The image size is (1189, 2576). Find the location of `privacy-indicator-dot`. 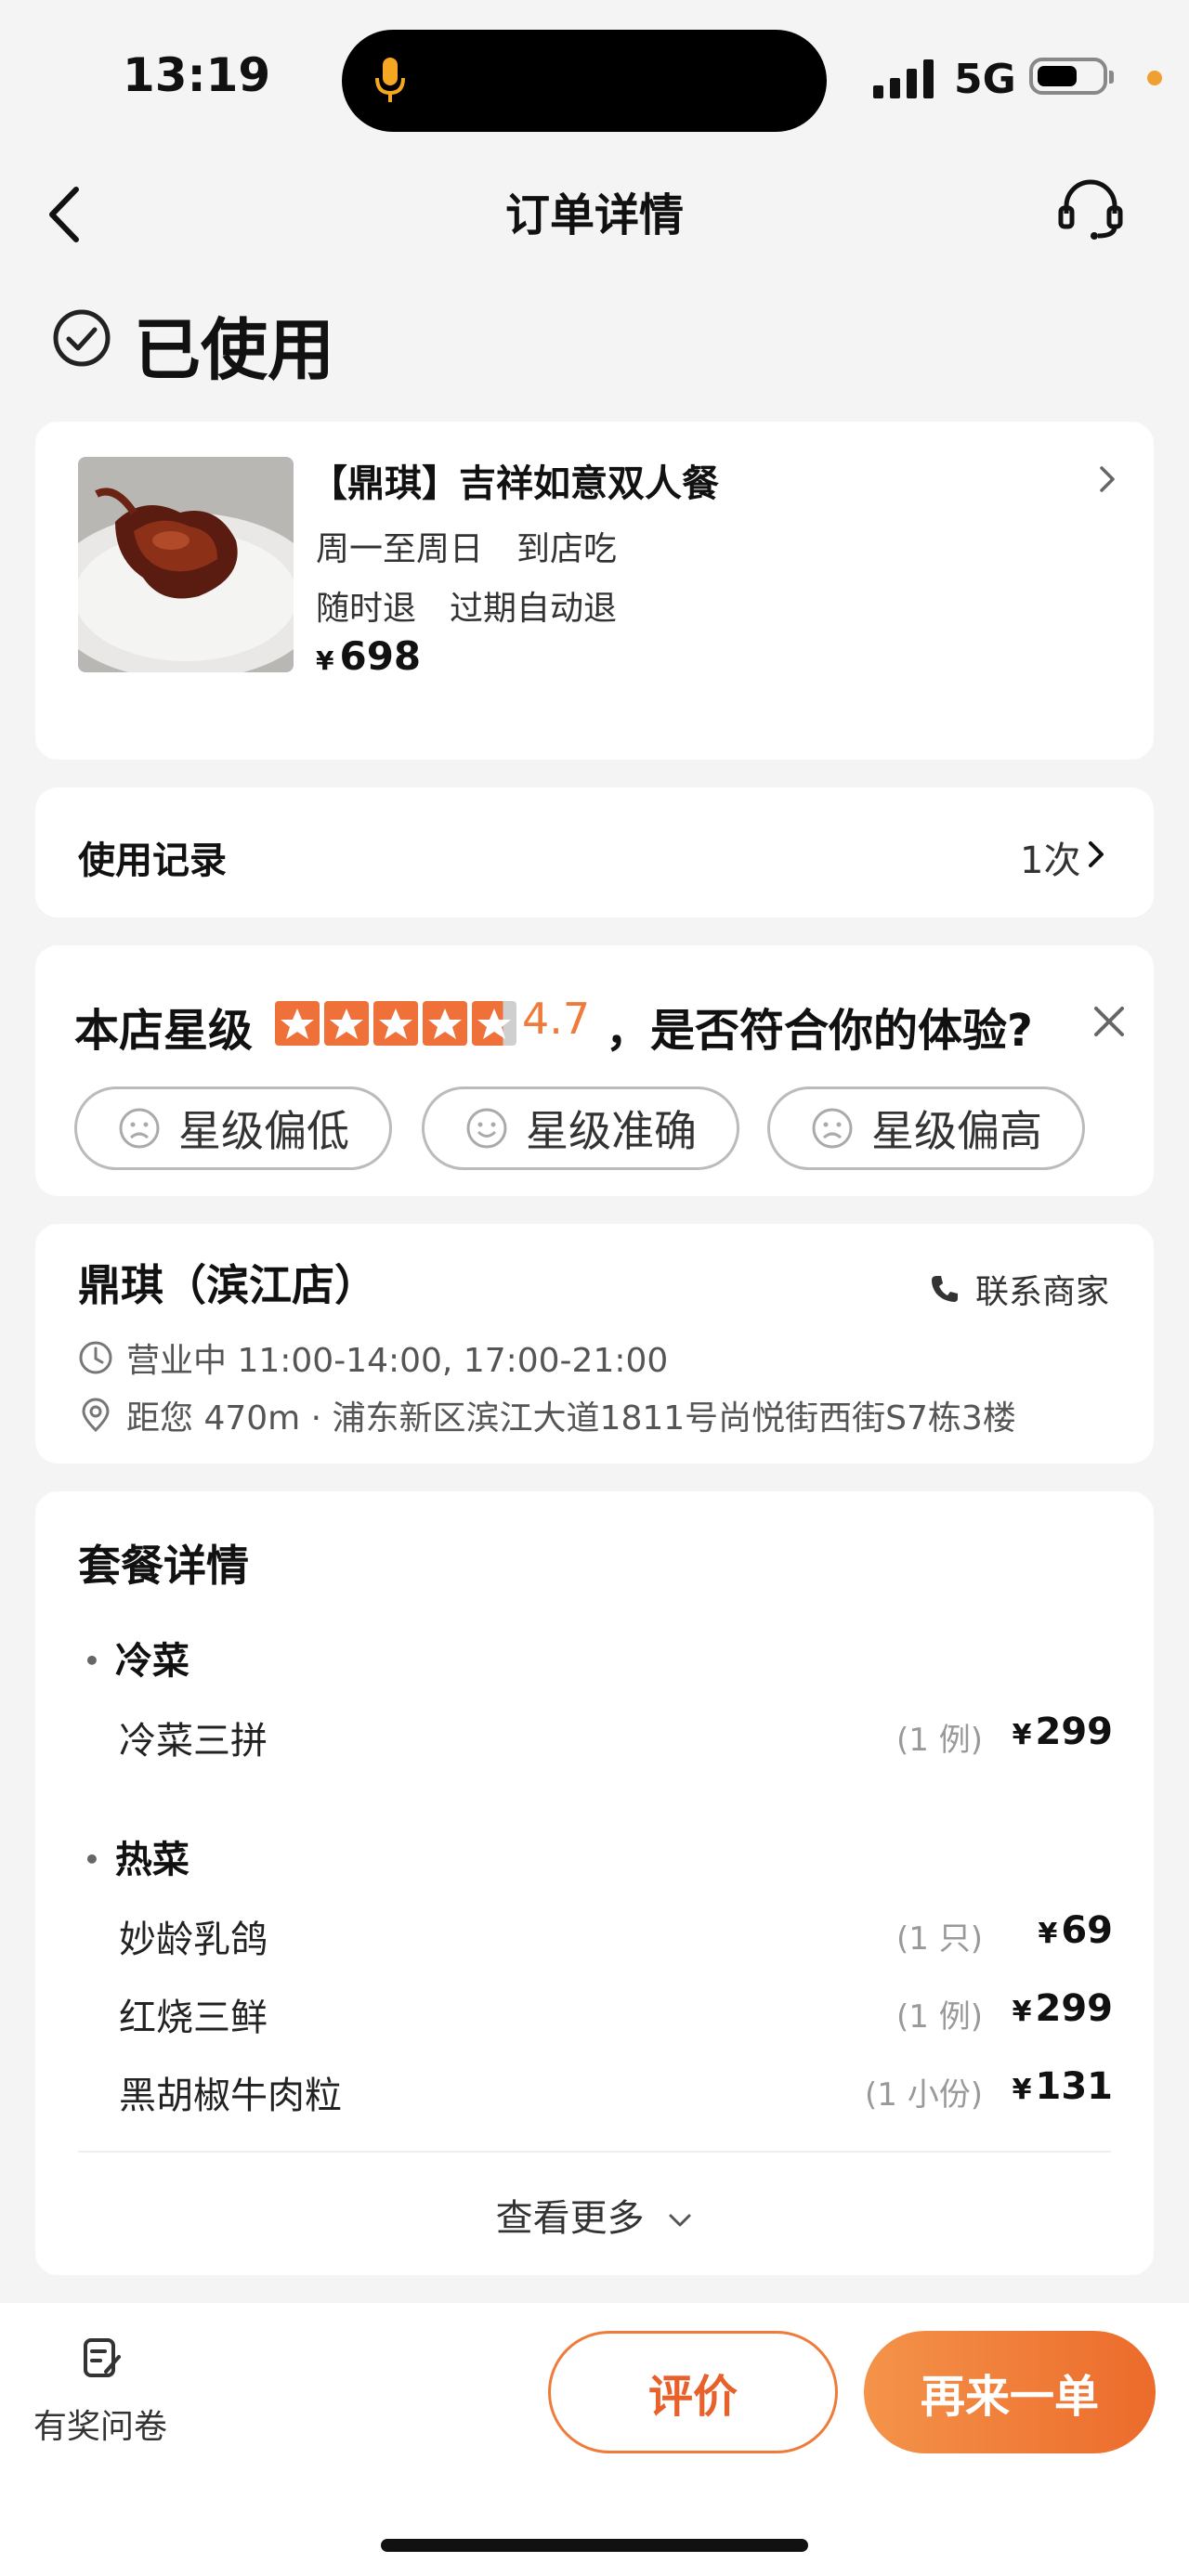

privacy-indicator-dot is located at coordinates (1154, 78).